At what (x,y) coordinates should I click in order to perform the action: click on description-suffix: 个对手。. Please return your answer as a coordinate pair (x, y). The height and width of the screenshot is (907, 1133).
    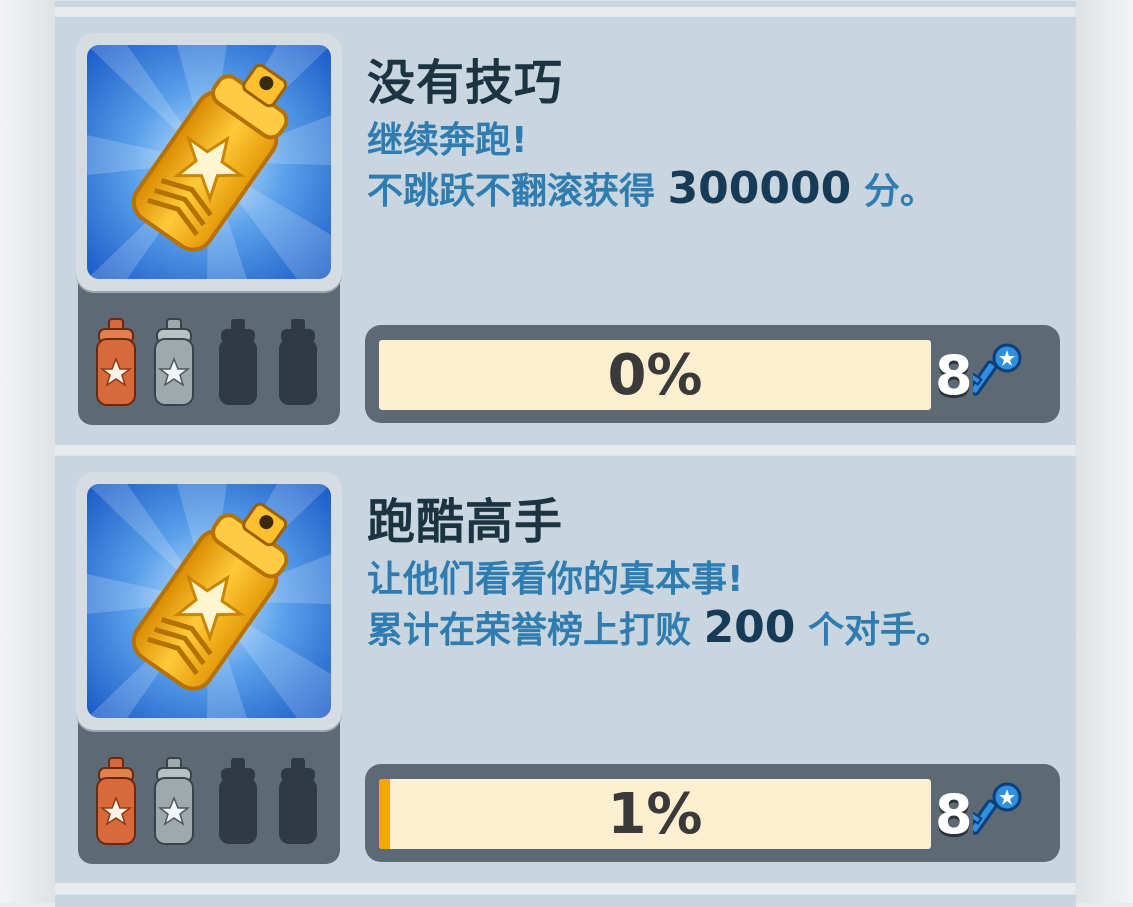
    Looking at the image, I should click on (879, 630).